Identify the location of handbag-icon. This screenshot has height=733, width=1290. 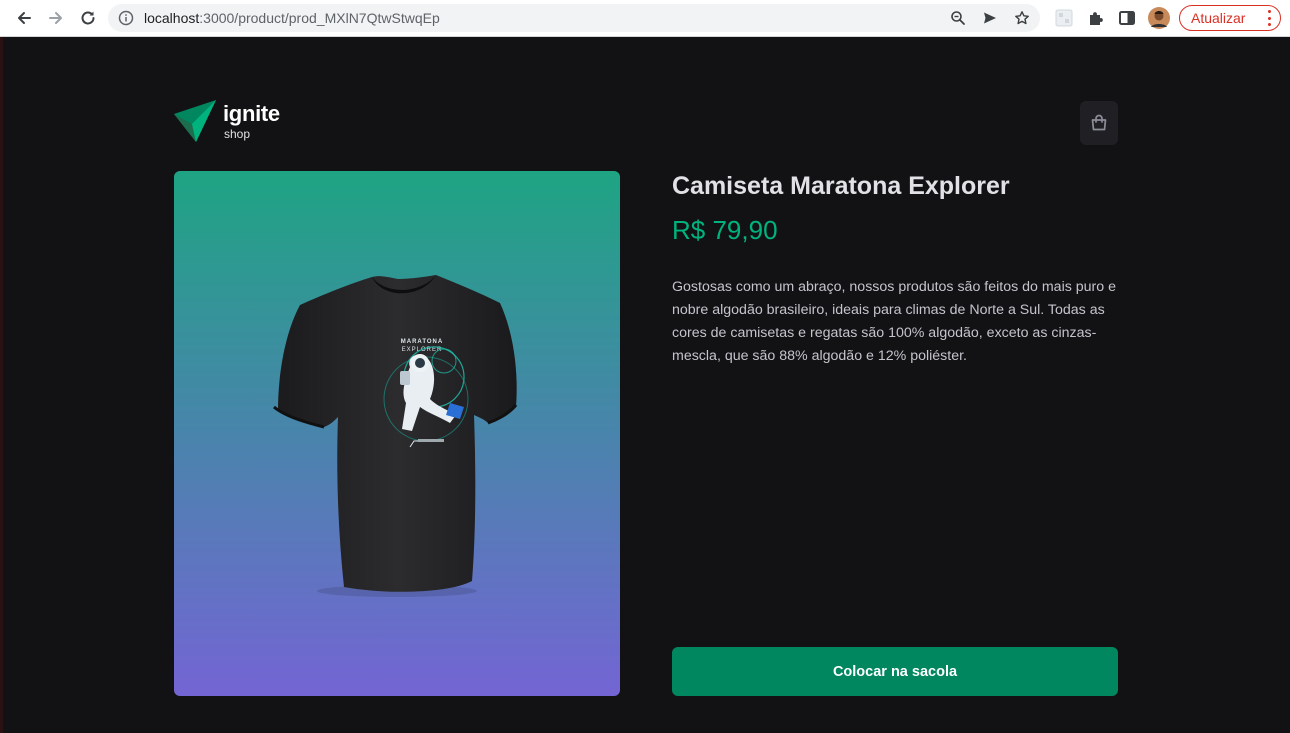
(1099, 122).